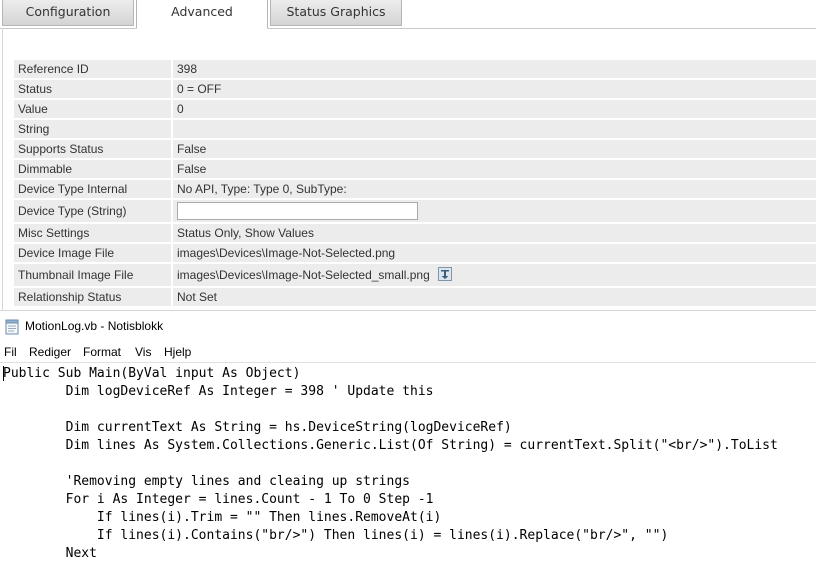 This screenshot has width=816, height=572. I want to click on menu-bar: Fil Rediger Format Vis Hjelp, so click(408, 352).